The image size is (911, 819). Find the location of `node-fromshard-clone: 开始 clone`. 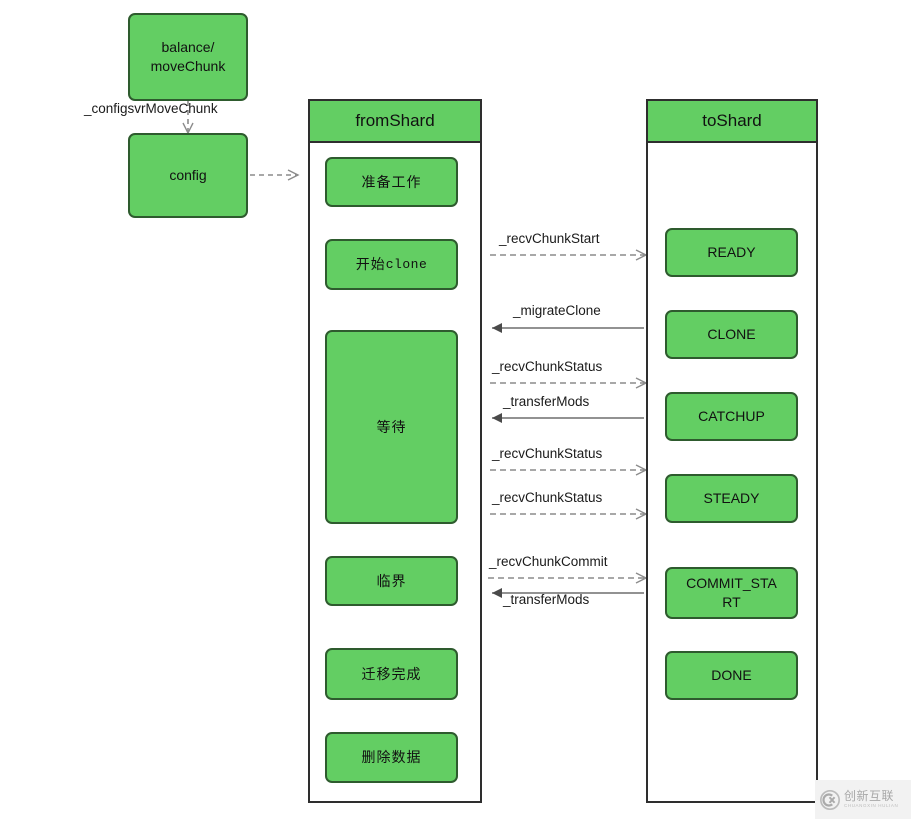

node-fromshard-clone: 开始 clone is located at coordinates (391, 264).